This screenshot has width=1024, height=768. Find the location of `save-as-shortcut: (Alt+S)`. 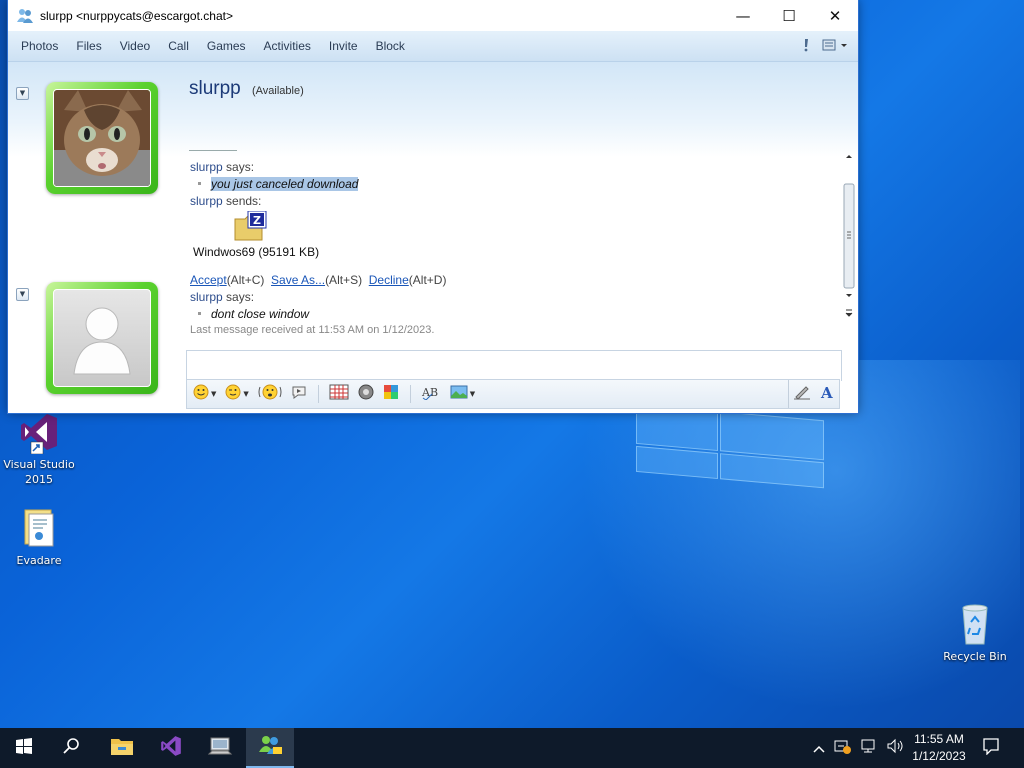

save-as-shortcut: (Alt+S) is located at coordinates (344, 280).